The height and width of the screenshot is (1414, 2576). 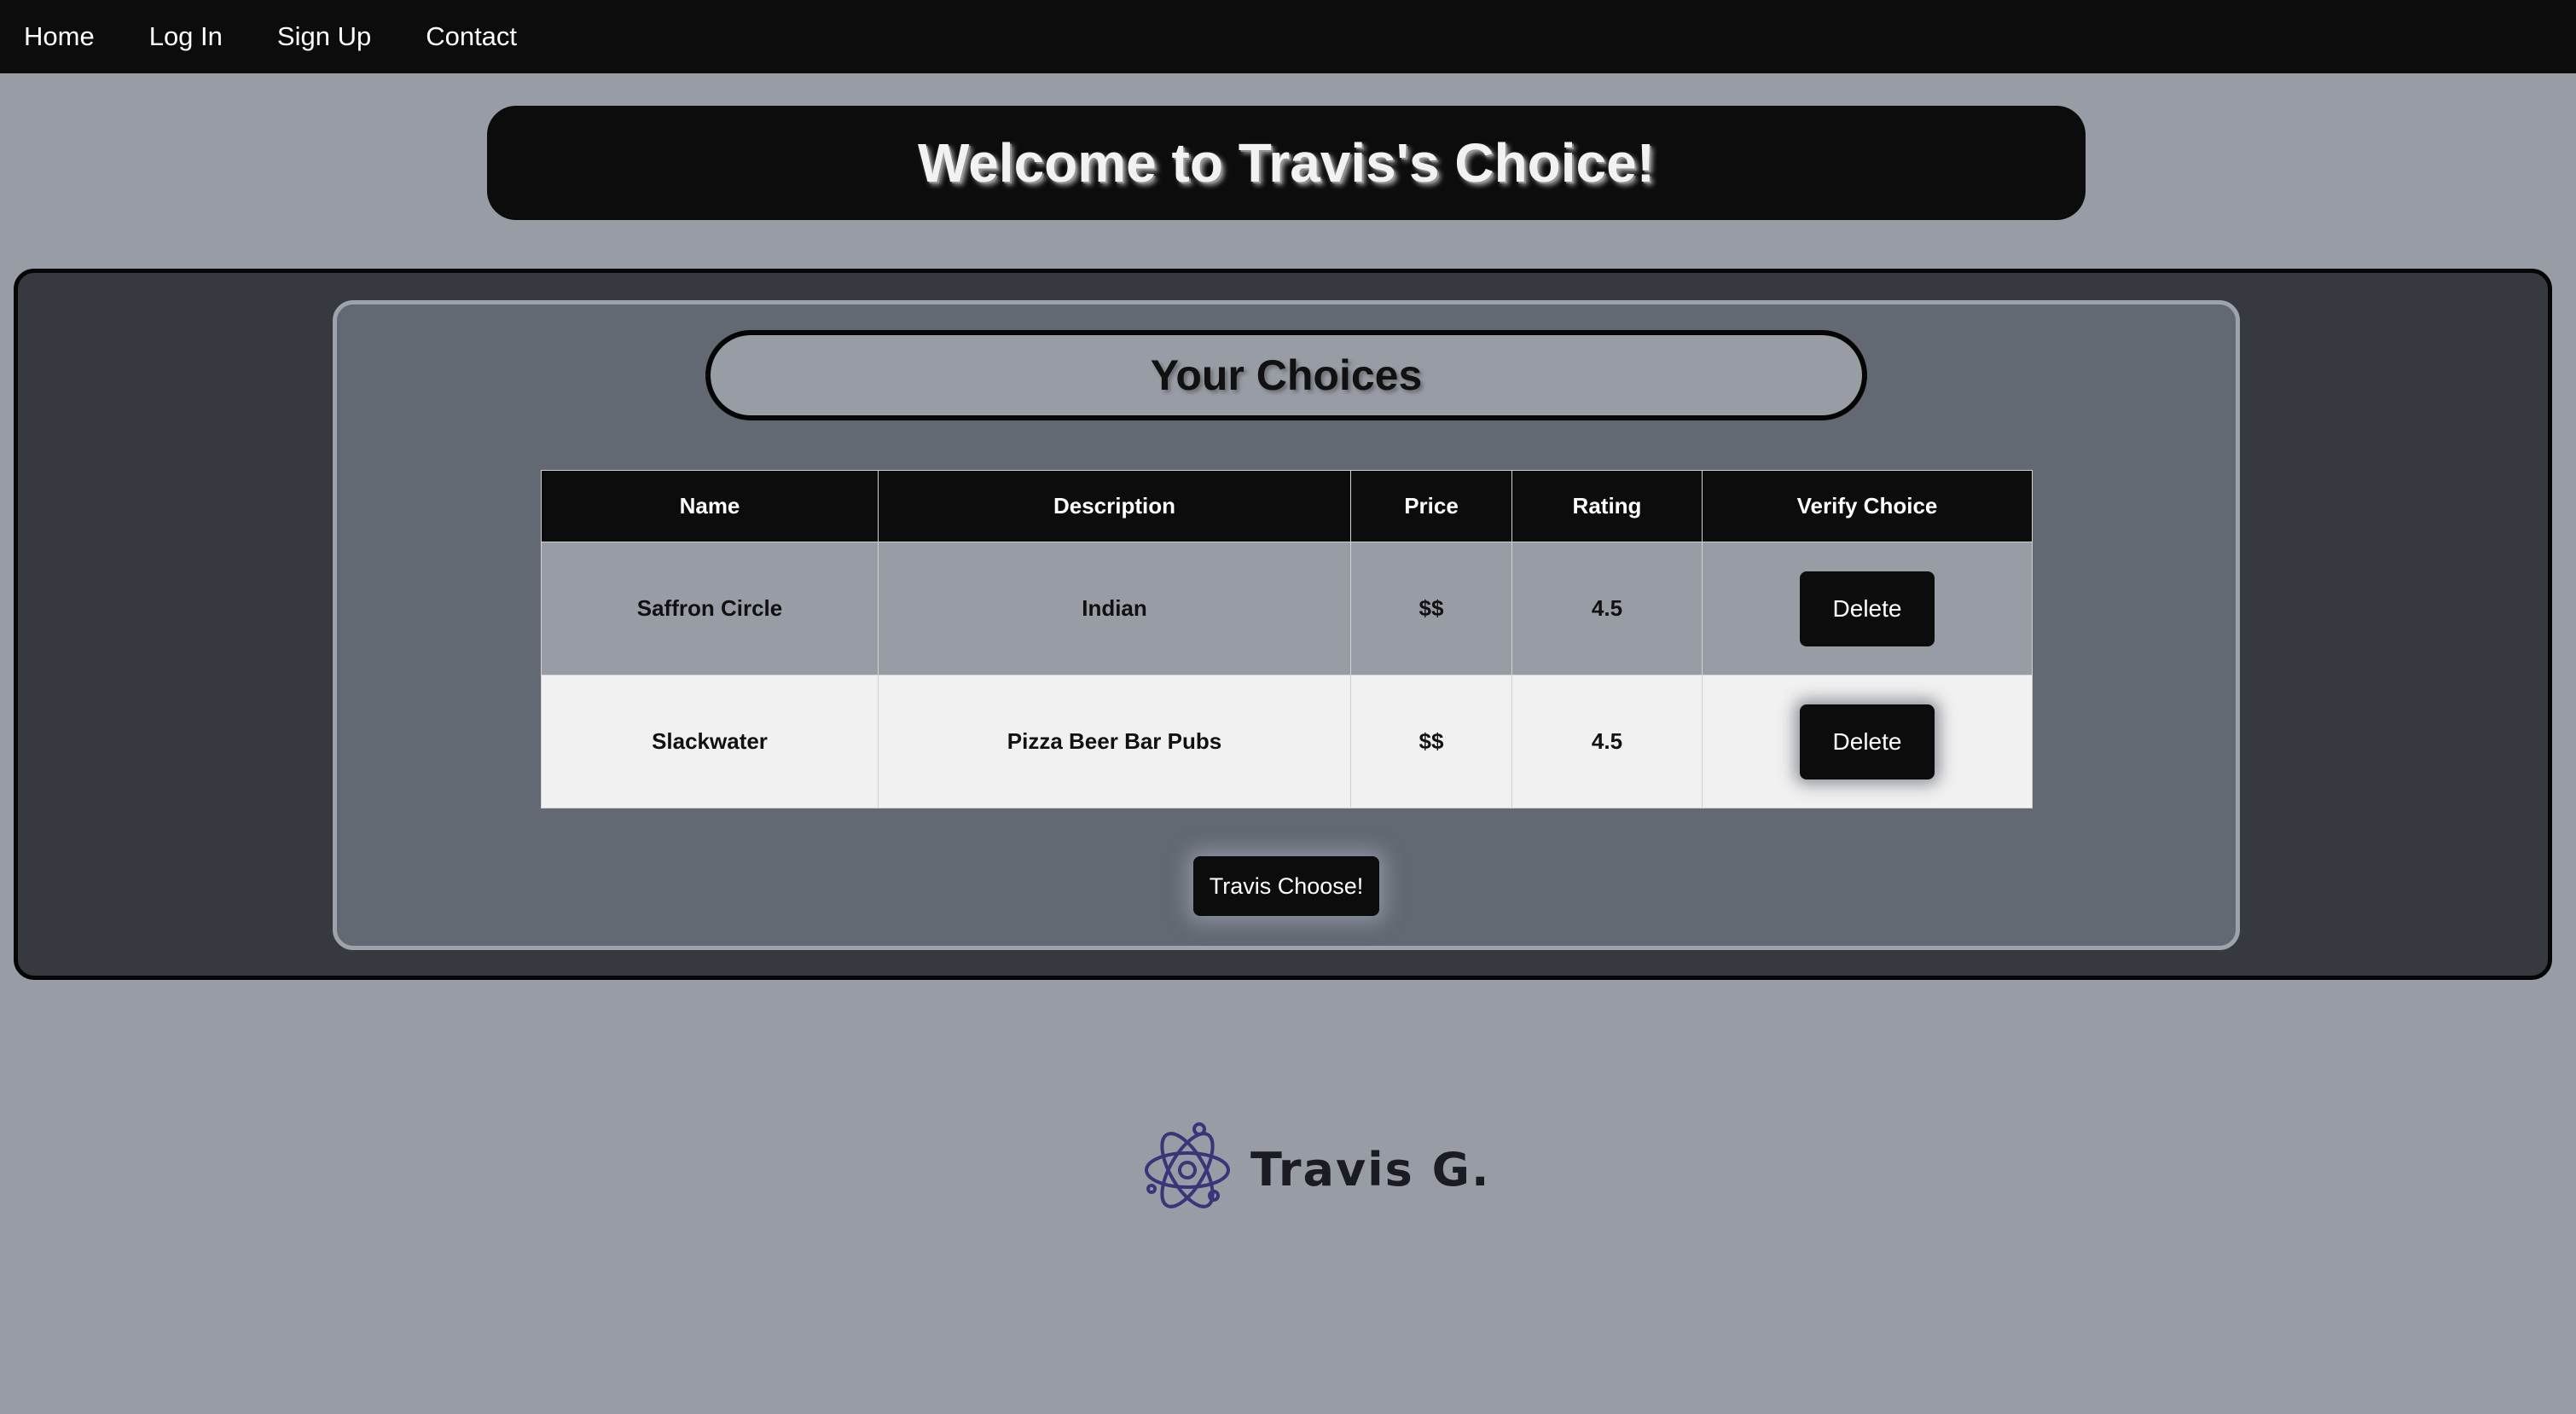 I want to click on choices-heading-box: Your Choices, so click(x=1286, y=375).